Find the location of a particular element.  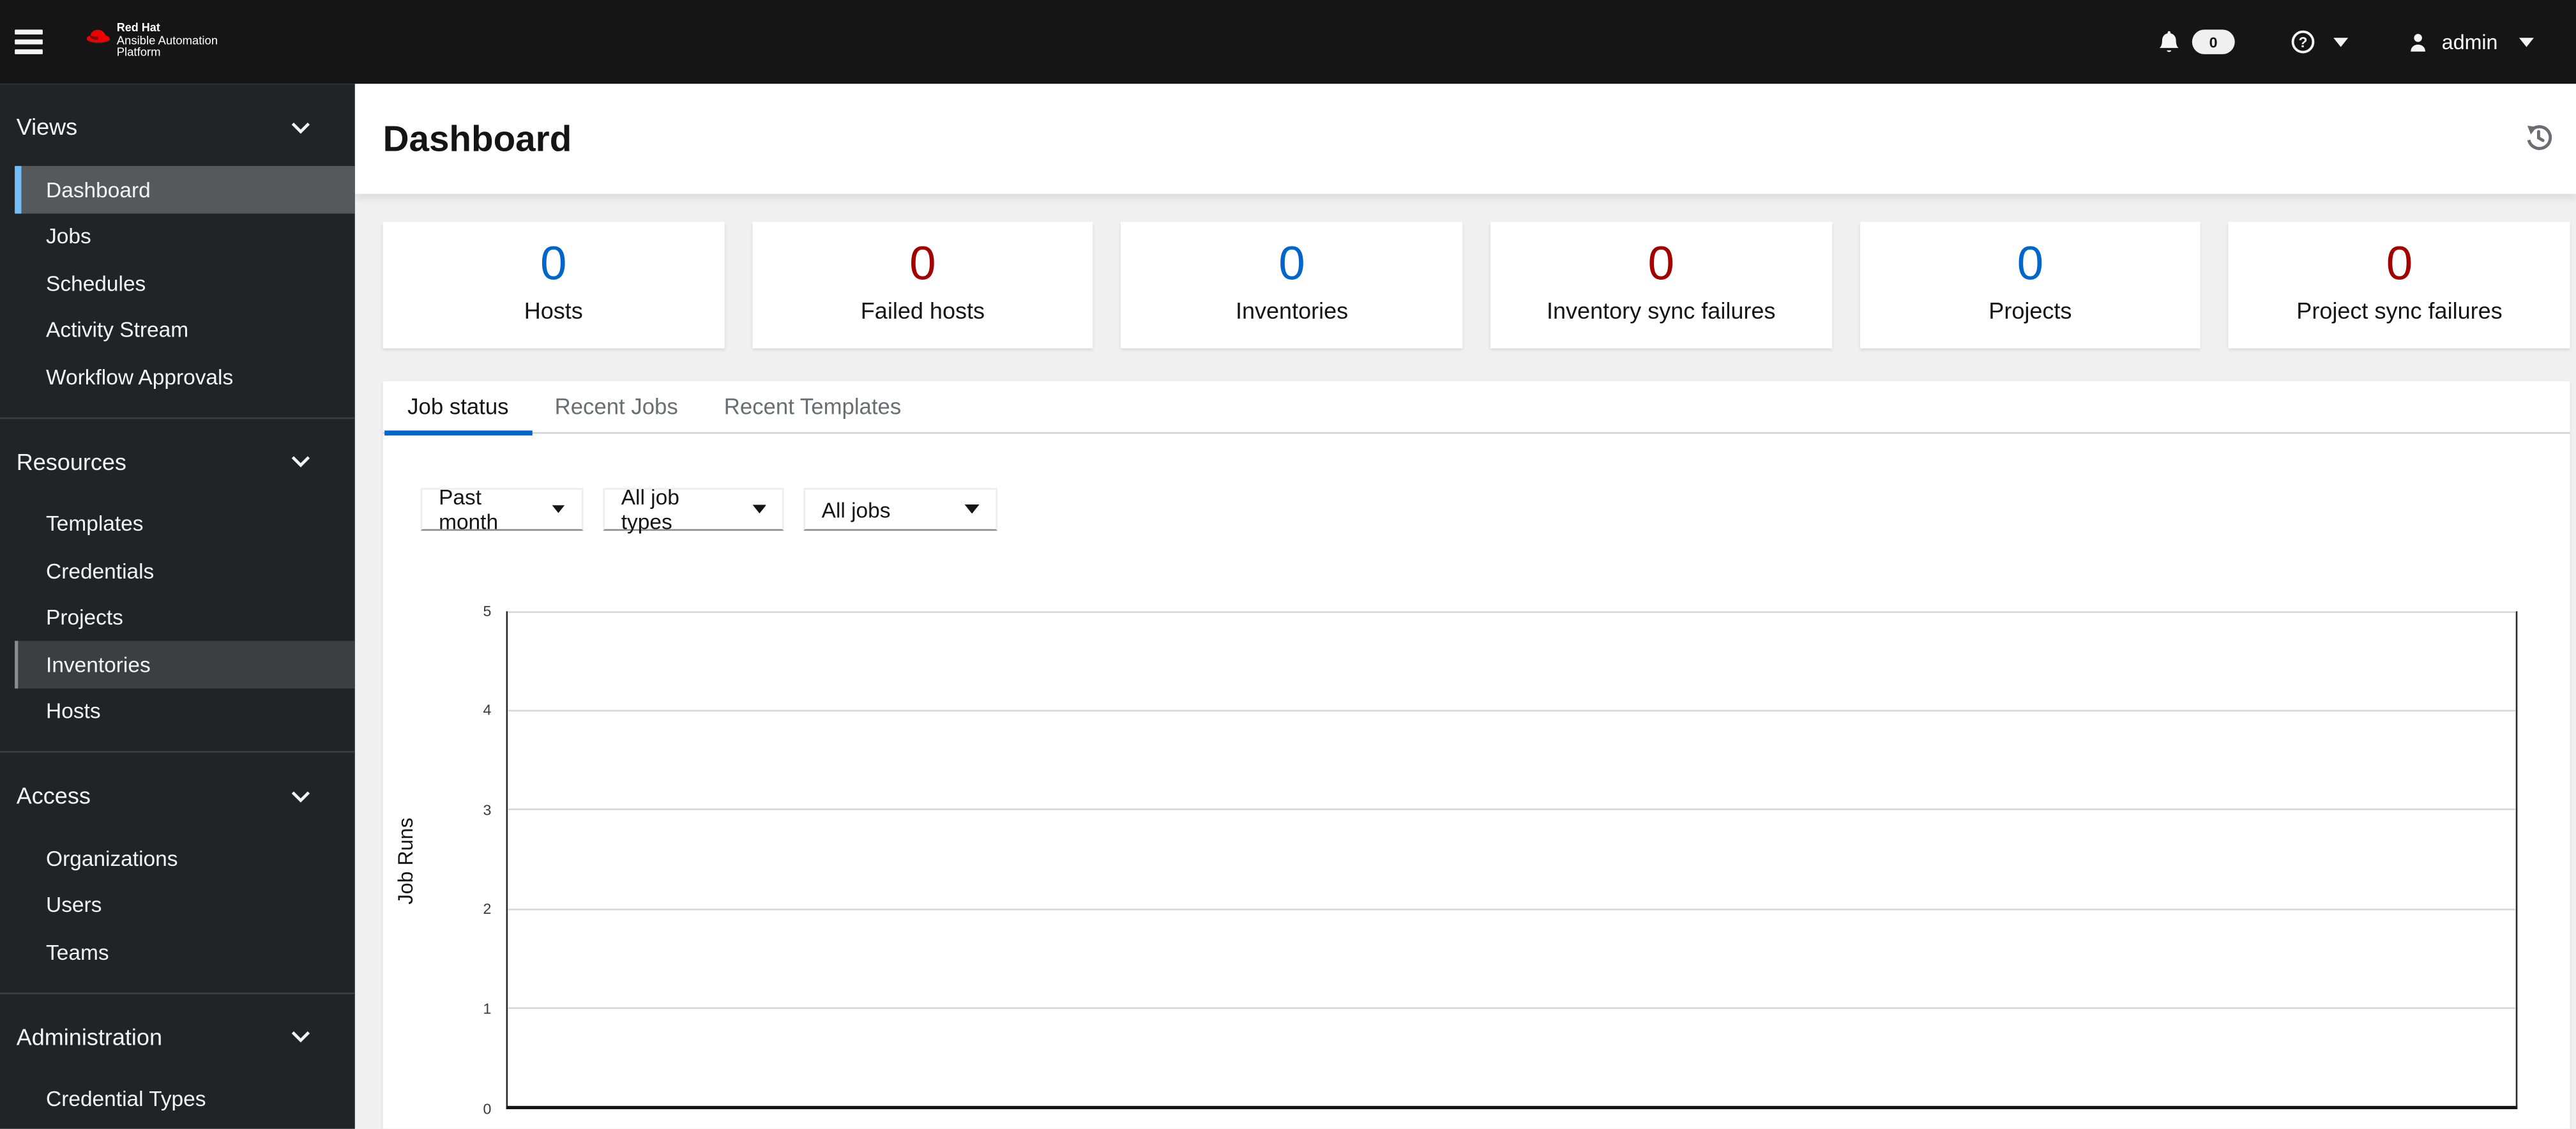

sidebar-item-dashboard: Dashboard is located at coordinates (185, 189).